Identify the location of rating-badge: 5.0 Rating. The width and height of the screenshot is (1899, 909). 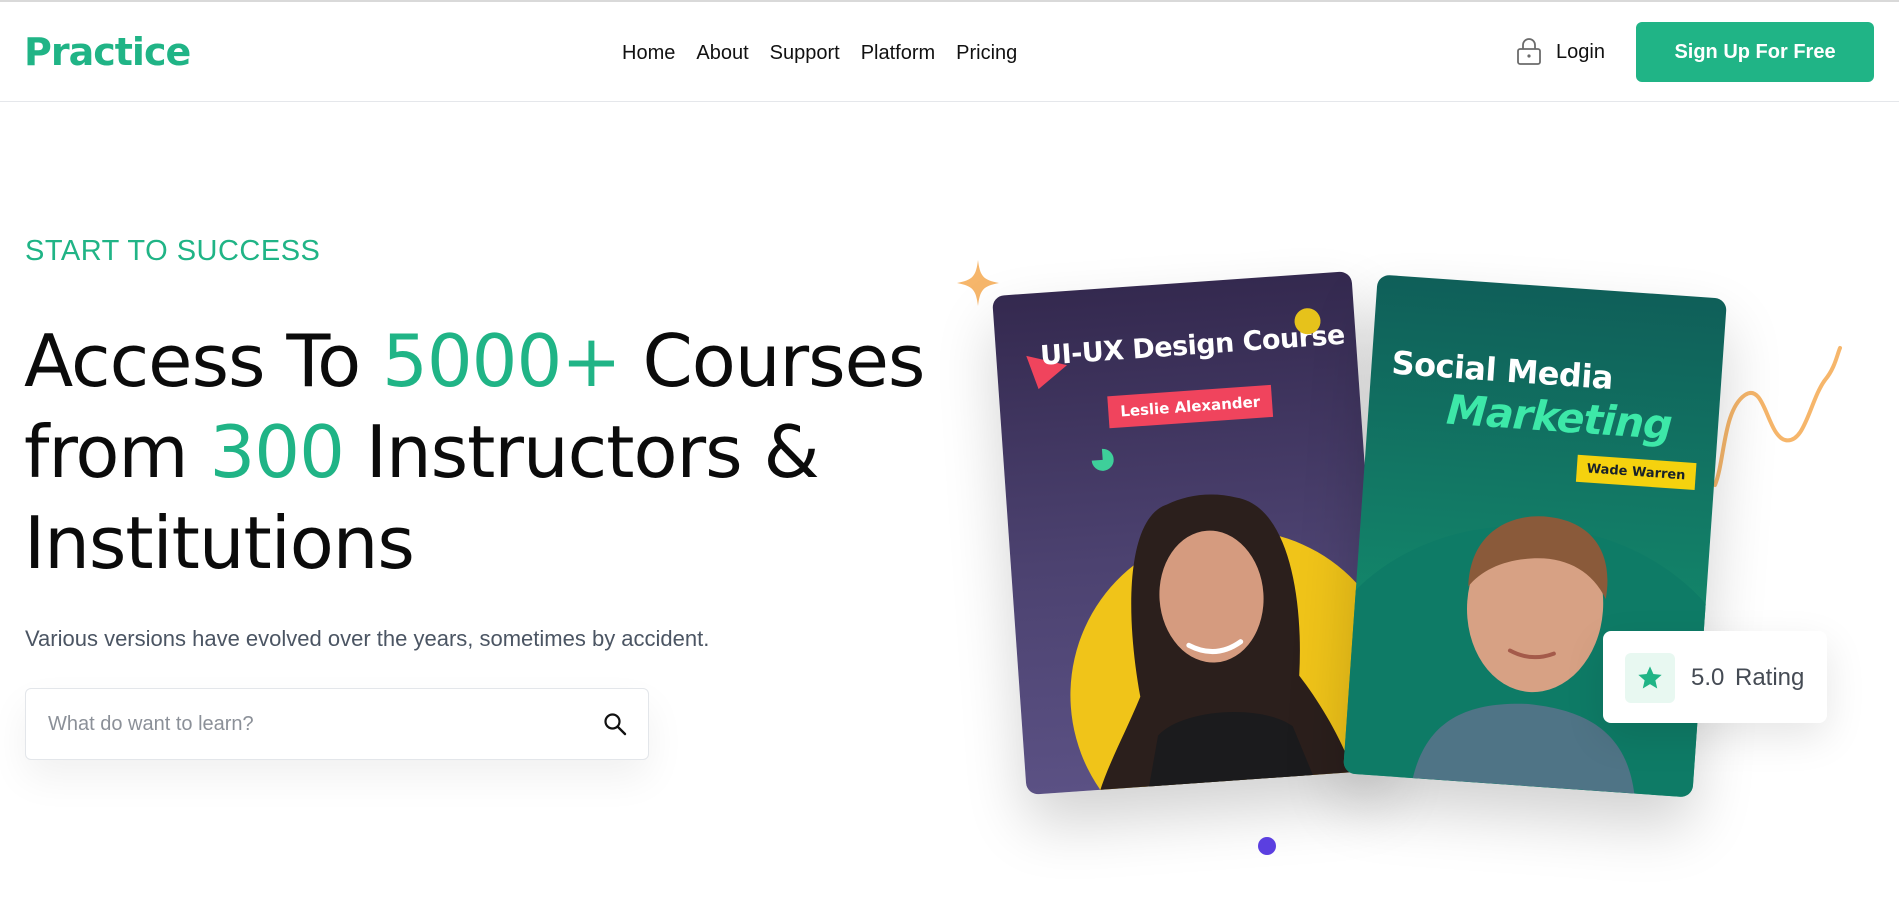
(1715, 677).